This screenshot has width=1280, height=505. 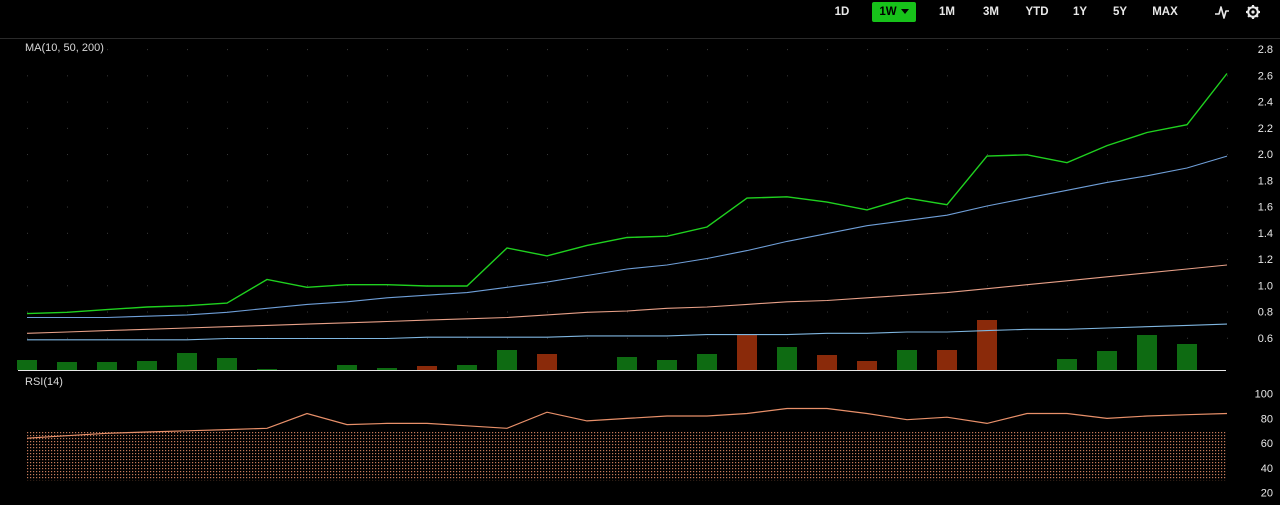 What do you see at coordinates (1265, 181) in the screenshot?
I see `y-tick-label: 1.8` at bounding box center [1265, 181].